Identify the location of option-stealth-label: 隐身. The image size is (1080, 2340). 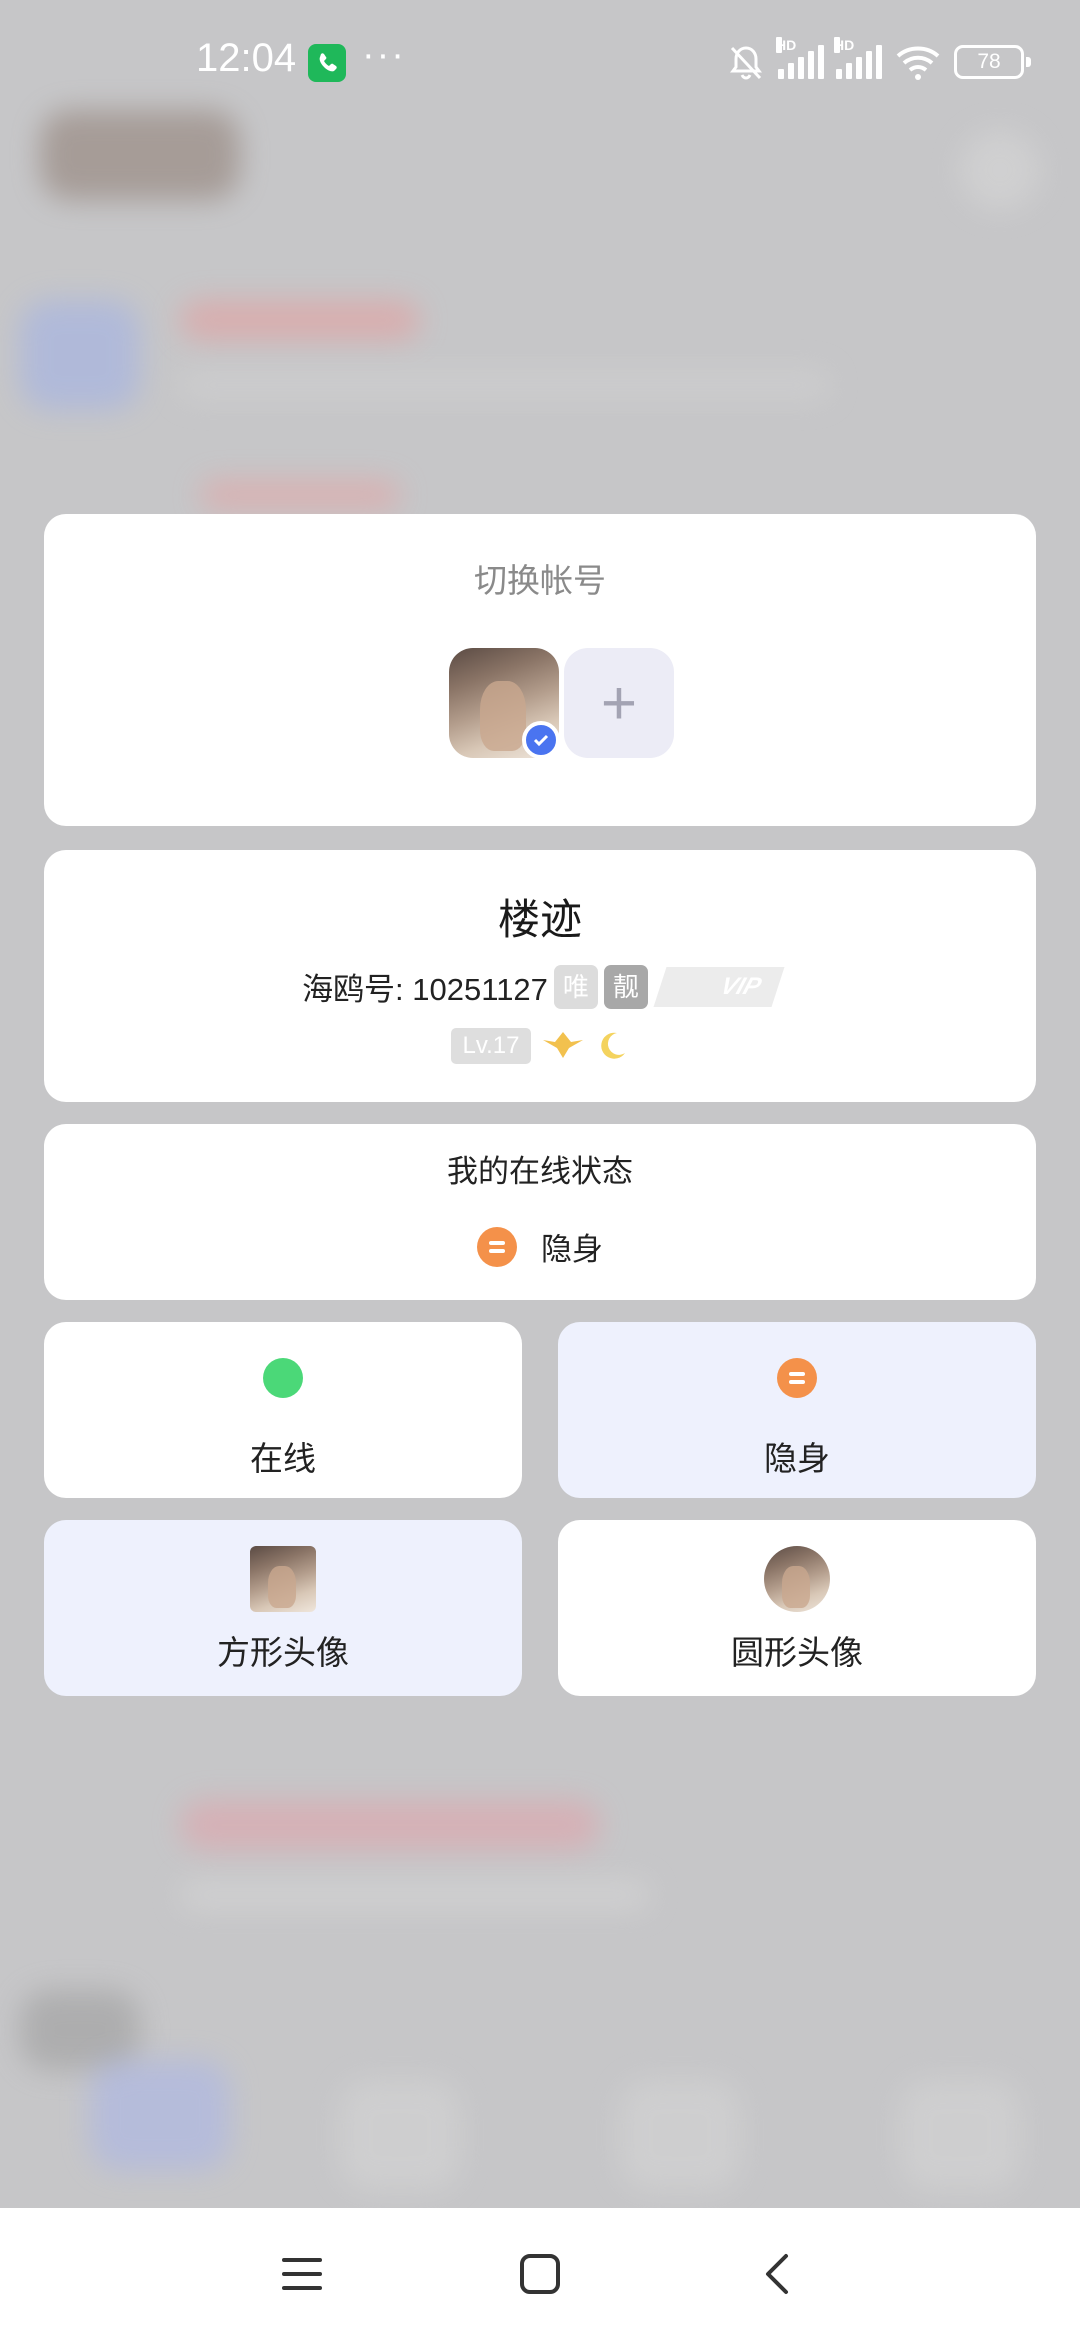
(797, 1458).